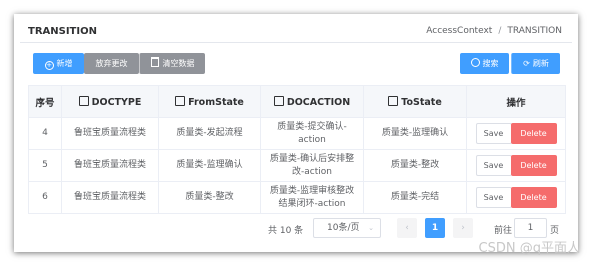 This screenshot has height=267, width=594. What do you see at coordinates (62, 31) in the screenshot?
I see `page-title: TRANSITION` at bounding box center [62, 31].